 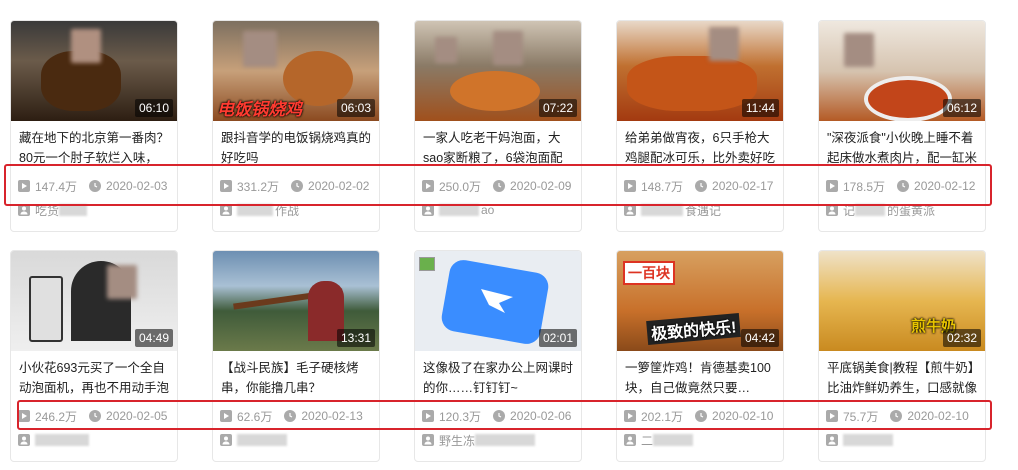 What do you see at coordinates (94, 301) in the screenshot?
I see `video-thumbnail: 04:49` at bounding box center [94, 301].